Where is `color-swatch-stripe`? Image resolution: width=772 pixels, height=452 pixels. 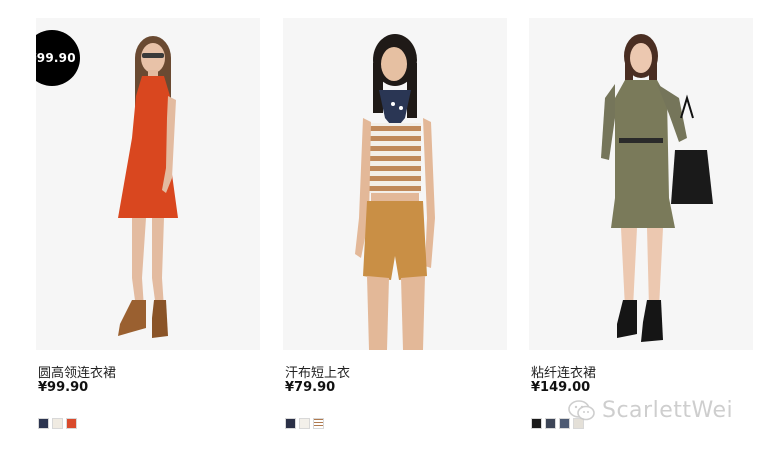 color-swatch-stripe is located at coordinates (318, 423).